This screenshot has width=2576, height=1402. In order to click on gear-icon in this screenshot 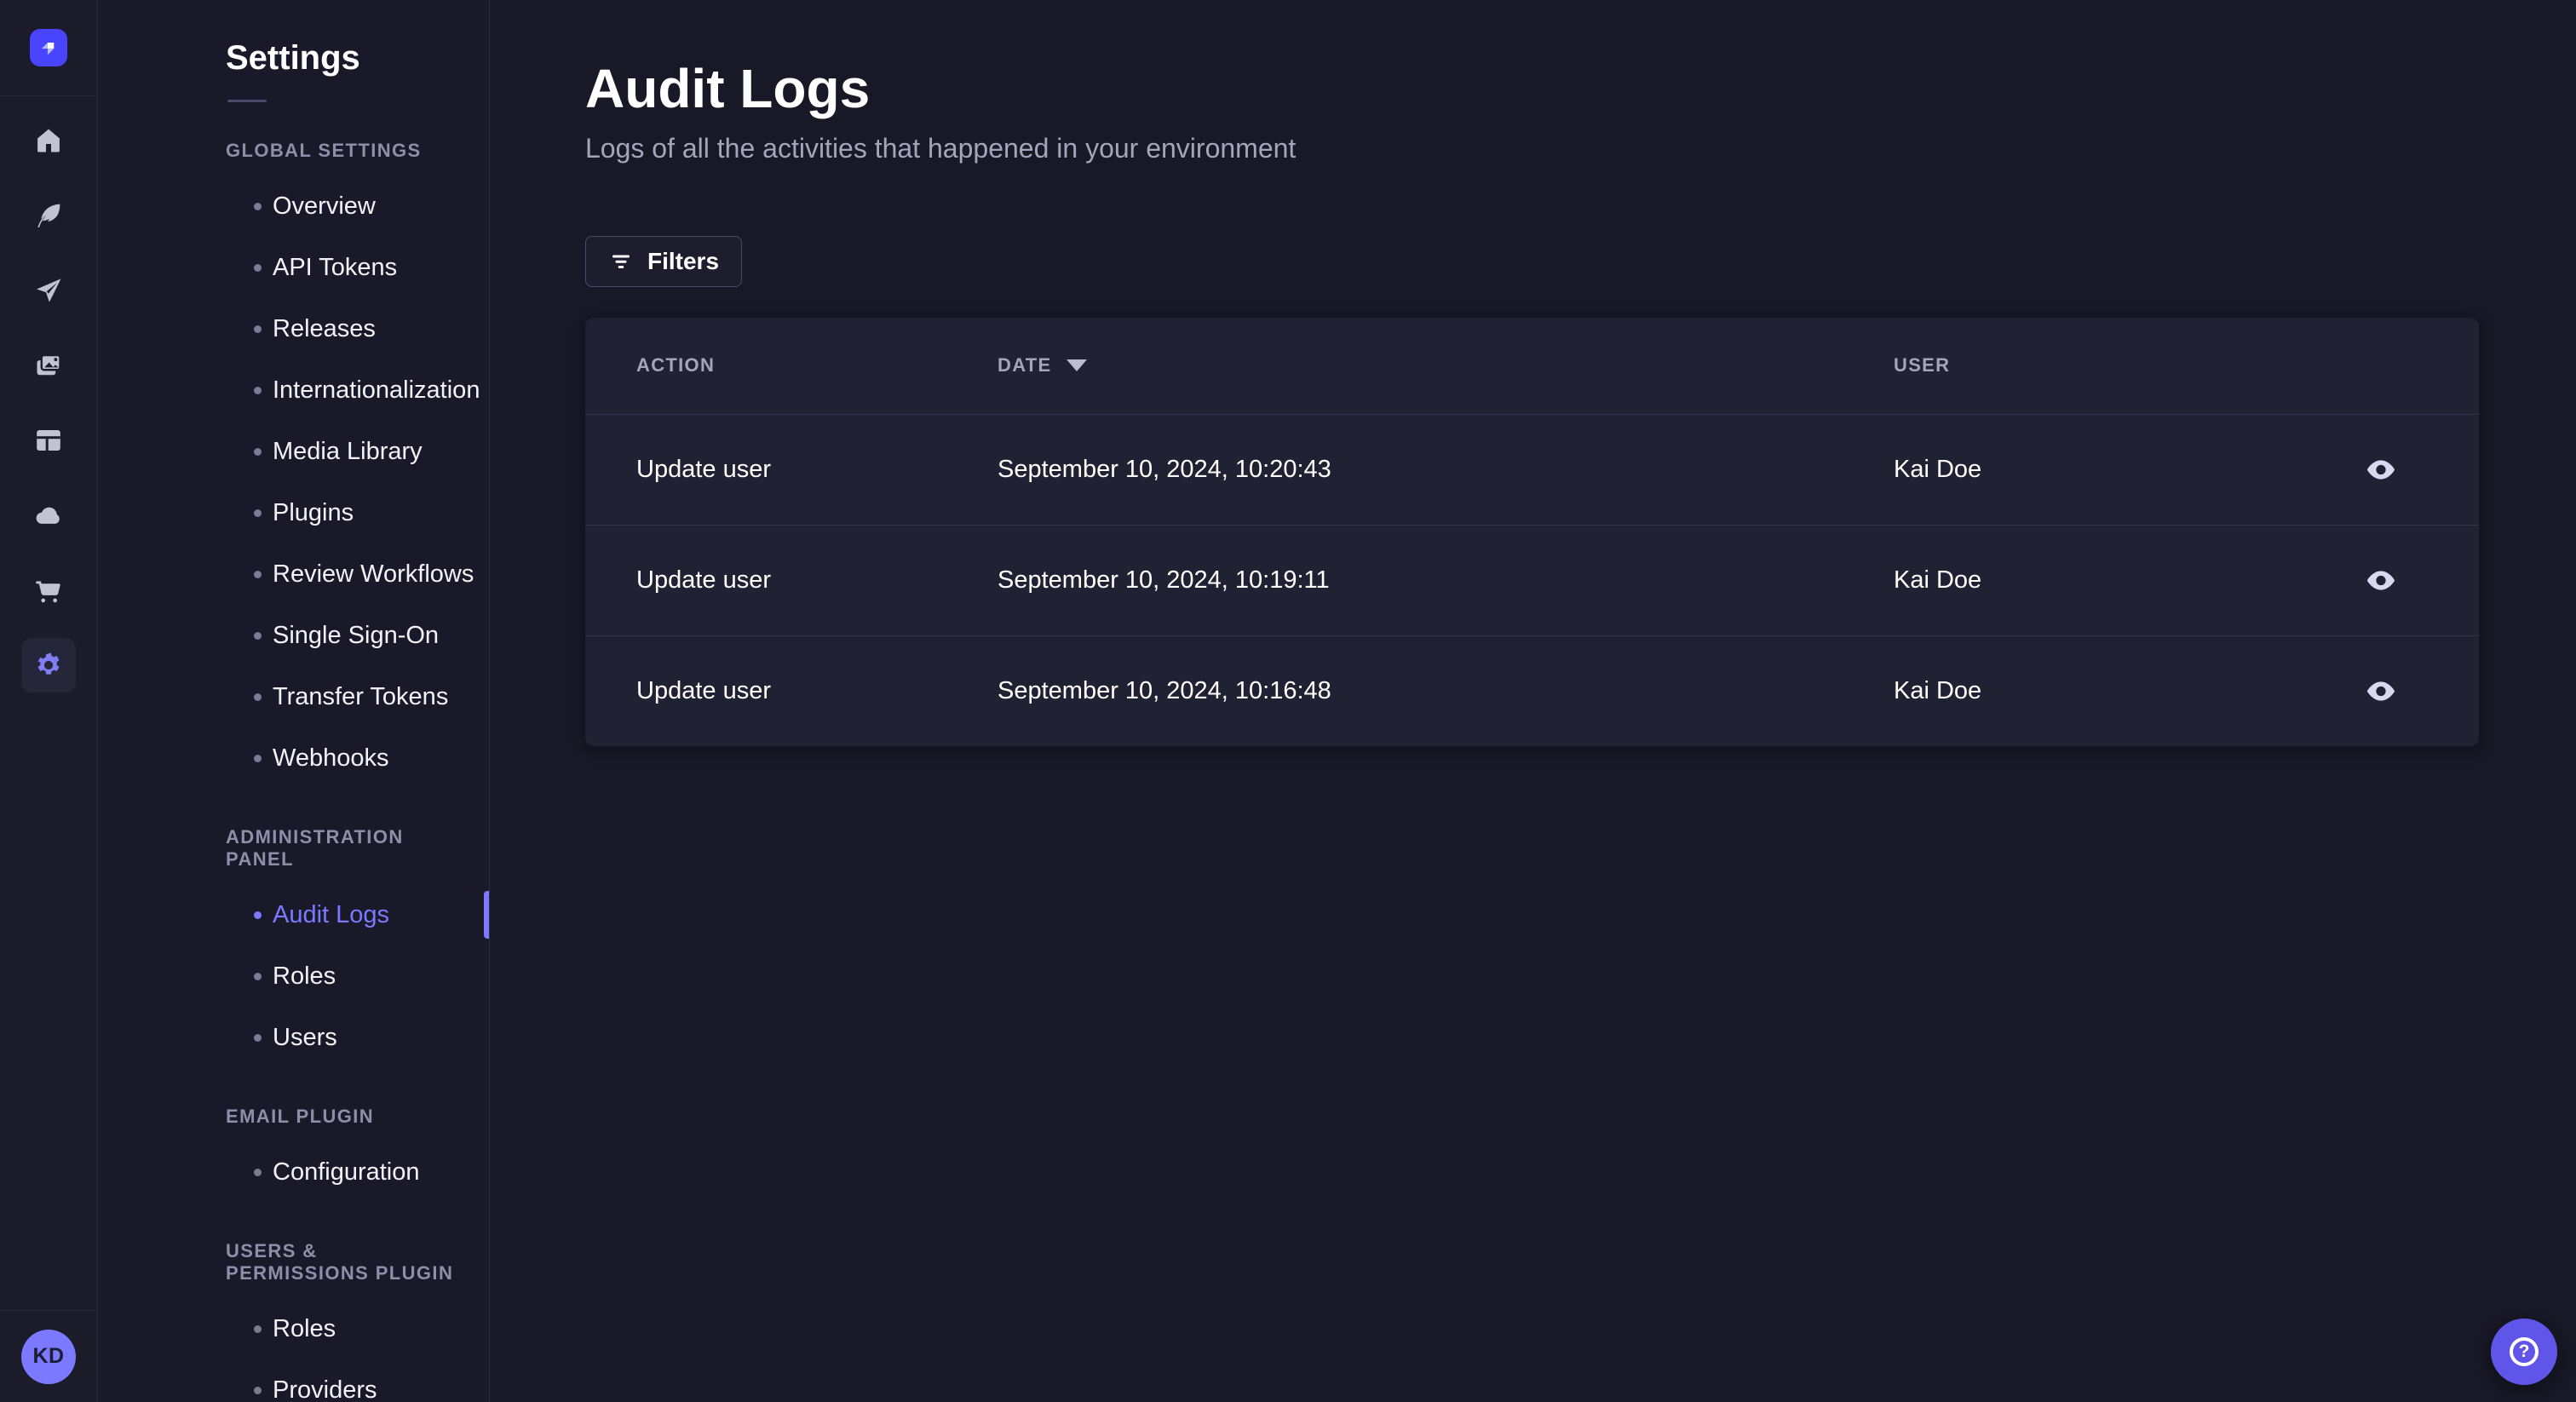, I will do `click(49, 665)`.